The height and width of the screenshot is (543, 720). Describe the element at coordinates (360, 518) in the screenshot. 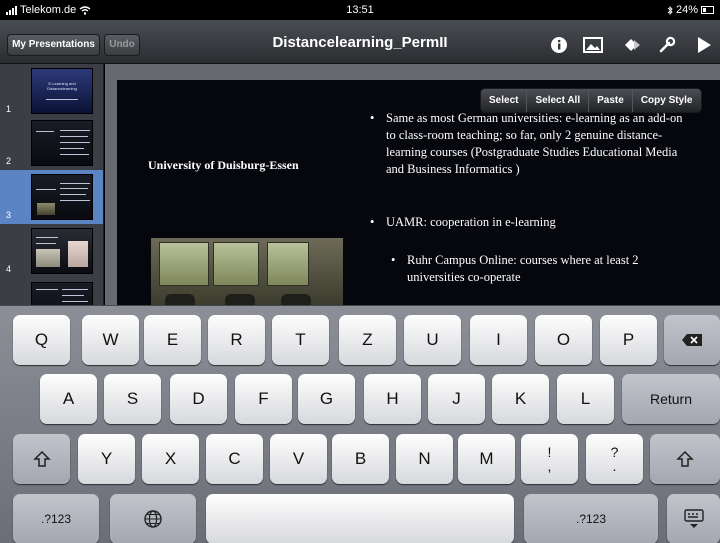

I see `space-bar` at that location.